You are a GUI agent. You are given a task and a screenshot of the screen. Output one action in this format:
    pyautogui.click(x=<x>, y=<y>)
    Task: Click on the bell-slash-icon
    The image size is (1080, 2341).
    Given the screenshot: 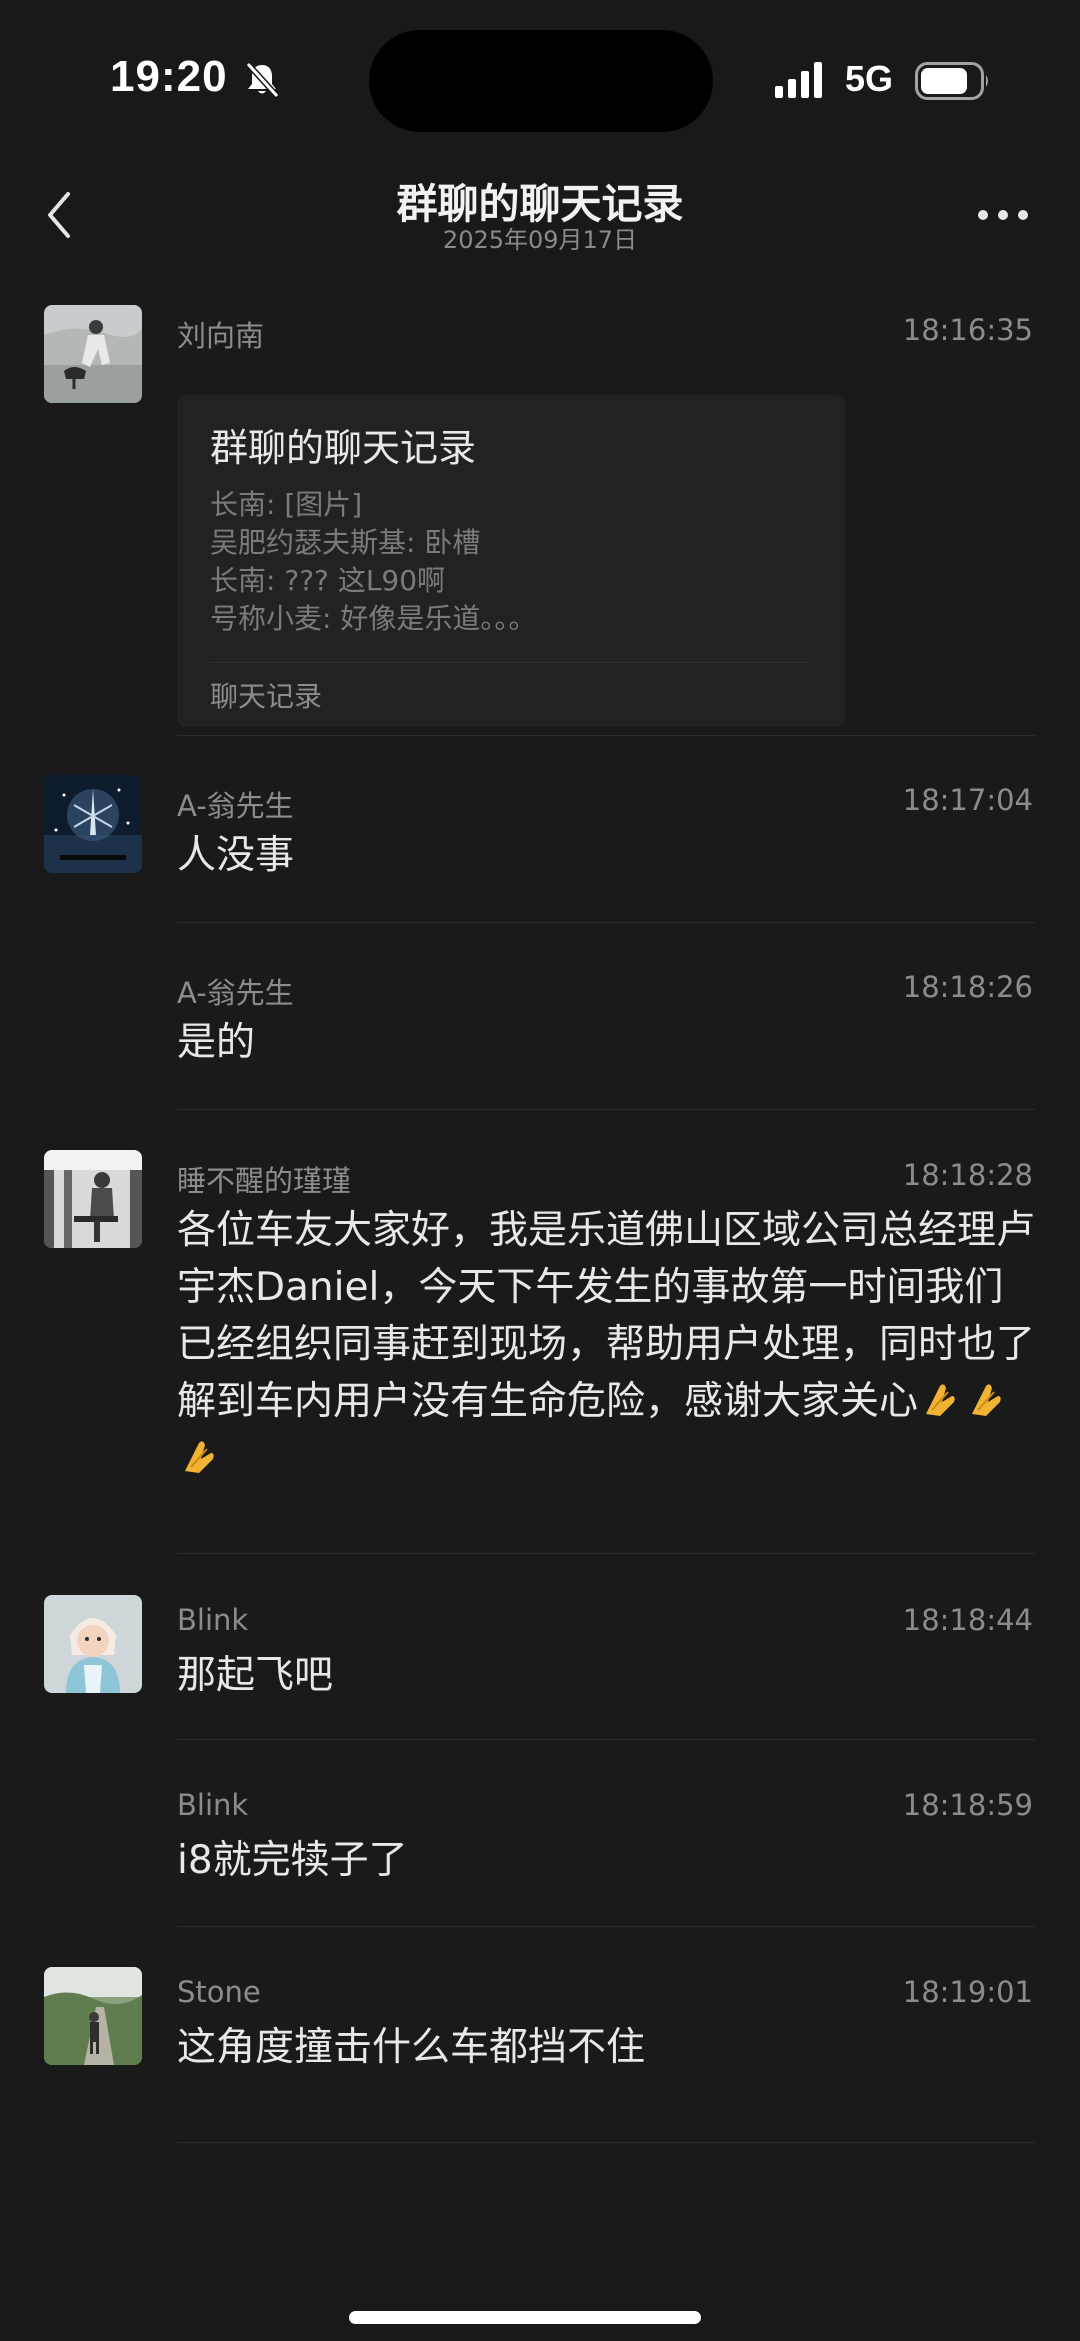 What is the action you would take?
    pyautogui.click(x=262, y=80)
    